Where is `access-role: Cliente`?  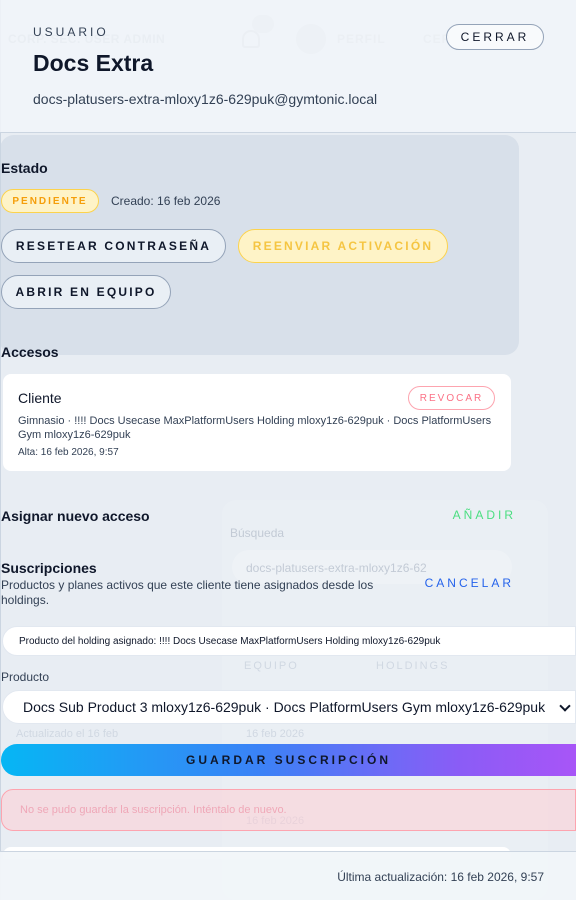 access-role: Cliente is located at coordinates (40, 398).